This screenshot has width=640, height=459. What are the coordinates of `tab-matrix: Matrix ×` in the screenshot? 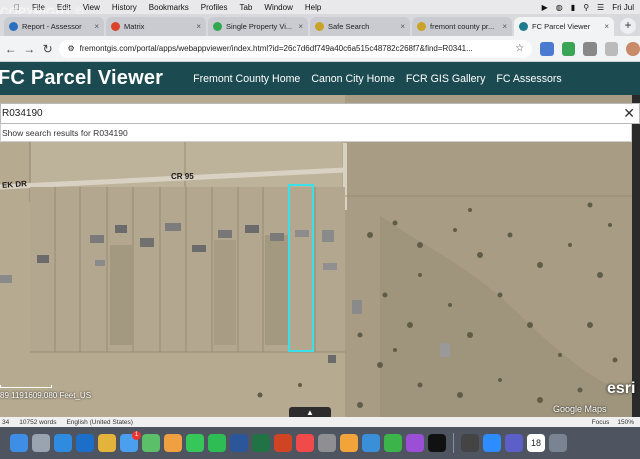 It's located at (156, 26).